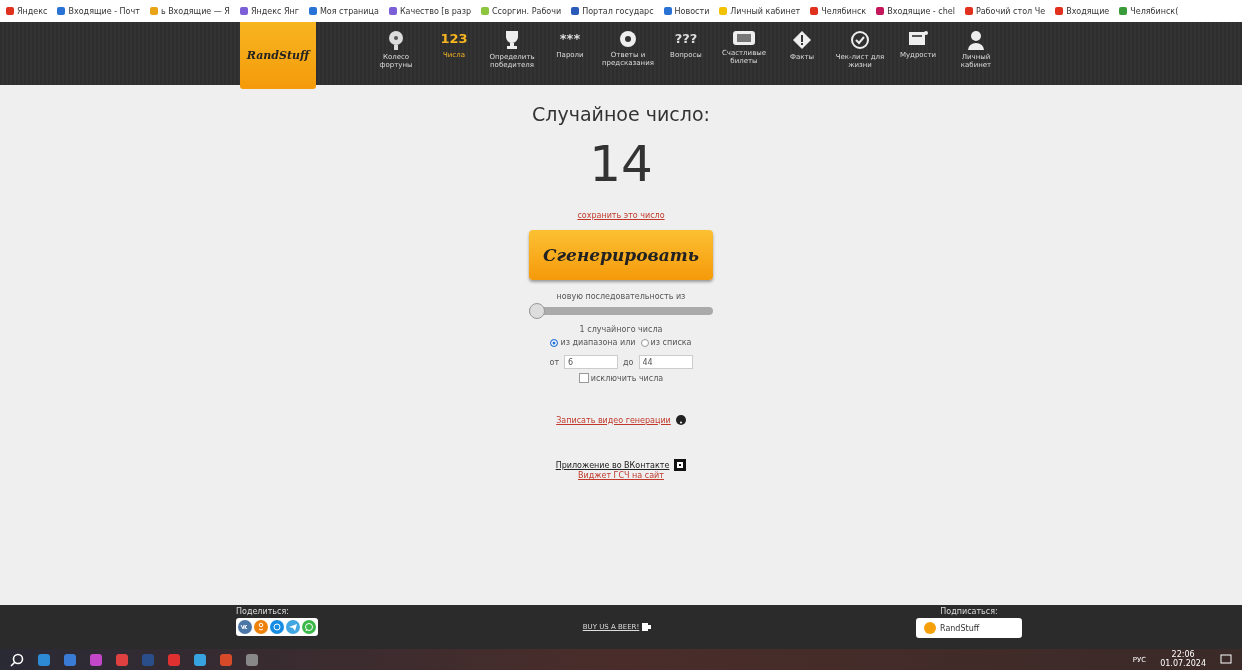 This screenshot has width=1242, height=670. What do you see at coordinates (918, 39) in the screenshot?
I see `scroll-icon` at bounding box center [918, 39].